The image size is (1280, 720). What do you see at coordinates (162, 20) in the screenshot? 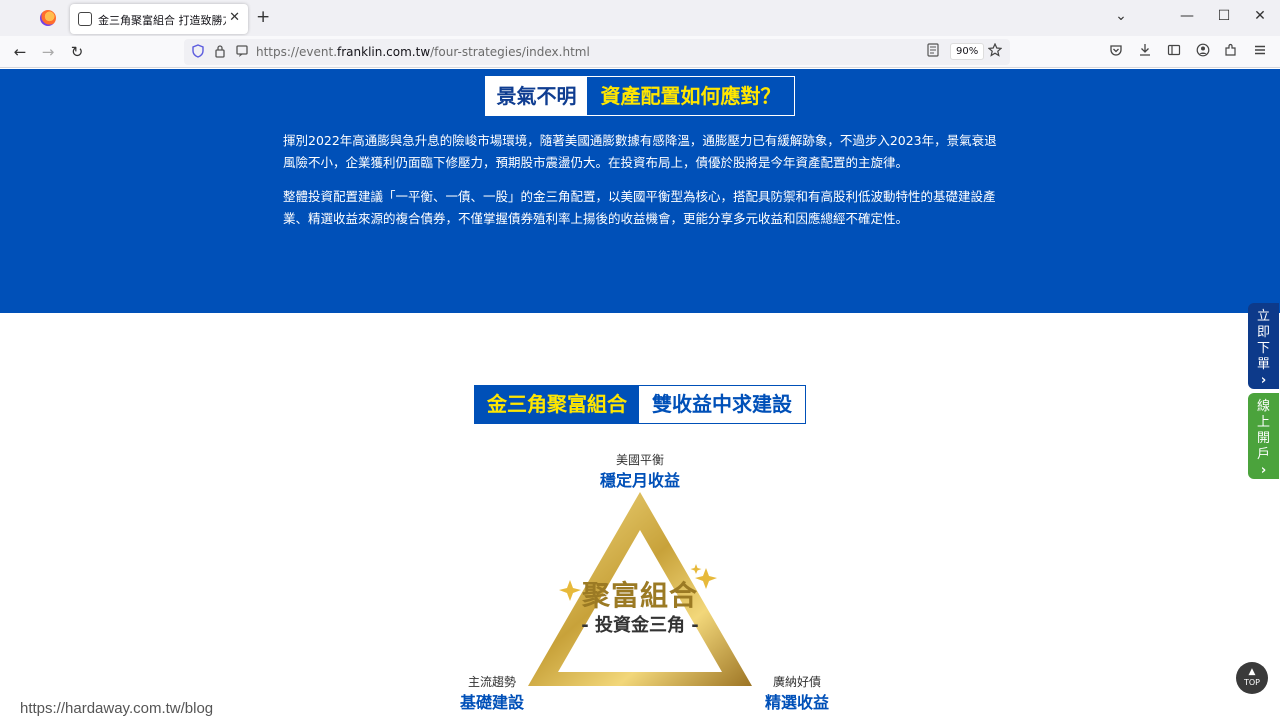
I see `tab-title: 金三角聚富組合 打造致勝方程式` at bounding box center [162, 20].